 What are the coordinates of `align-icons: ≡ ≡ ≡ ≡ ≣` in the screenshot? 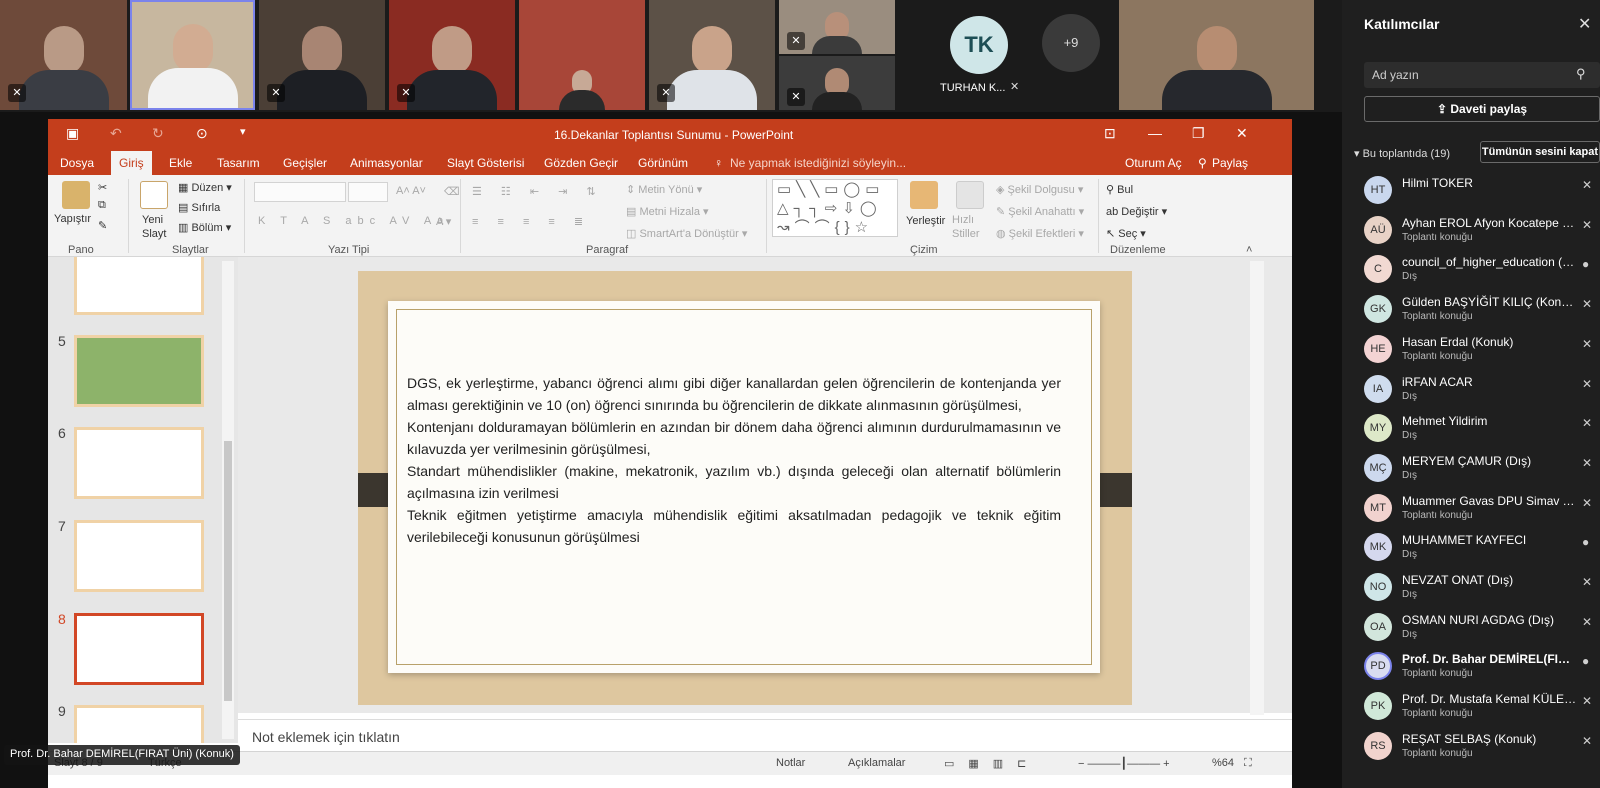 It's located at (531, 221).